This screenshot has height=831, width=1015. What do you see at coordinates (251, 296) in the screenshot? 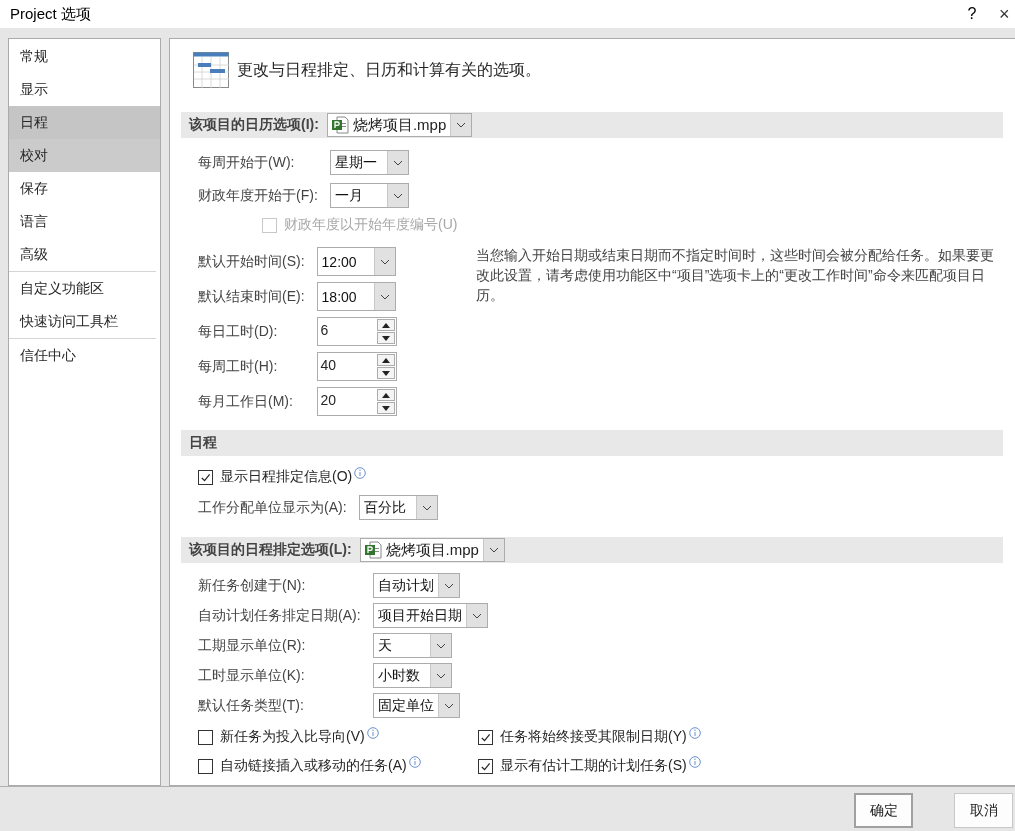
I see `field-label: 默认结束时间(E):` at bounding box center [251, 296].